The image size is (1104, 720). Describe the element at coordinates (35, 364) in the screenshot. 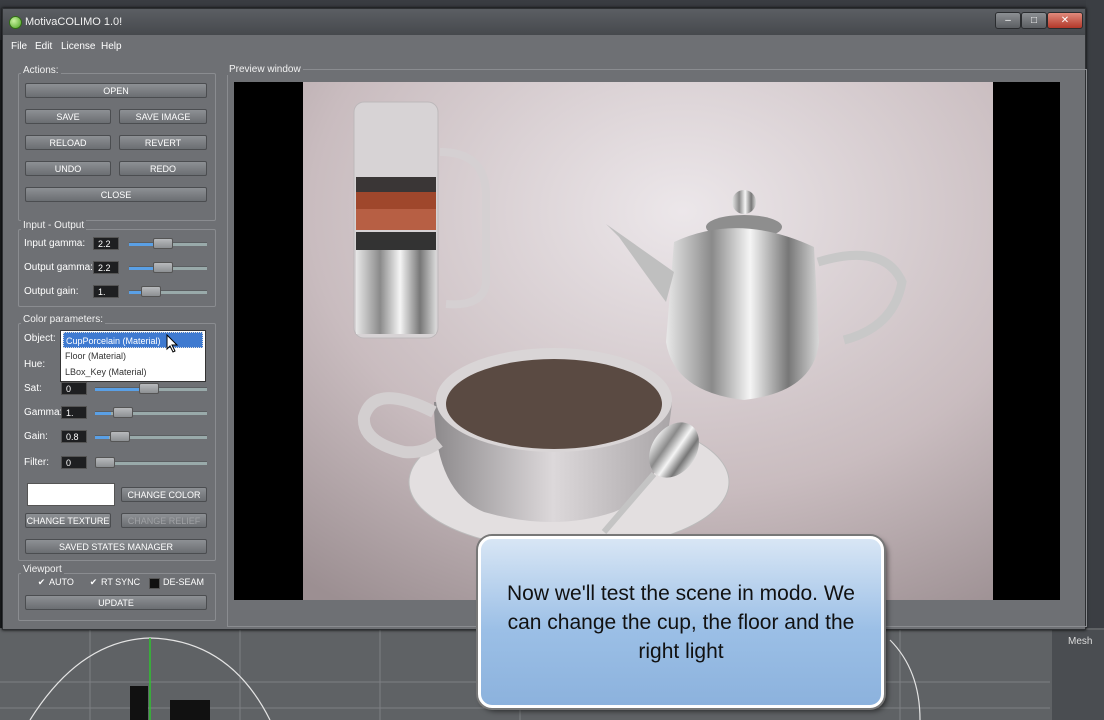

I see `hue-label: Hue:` at that location.